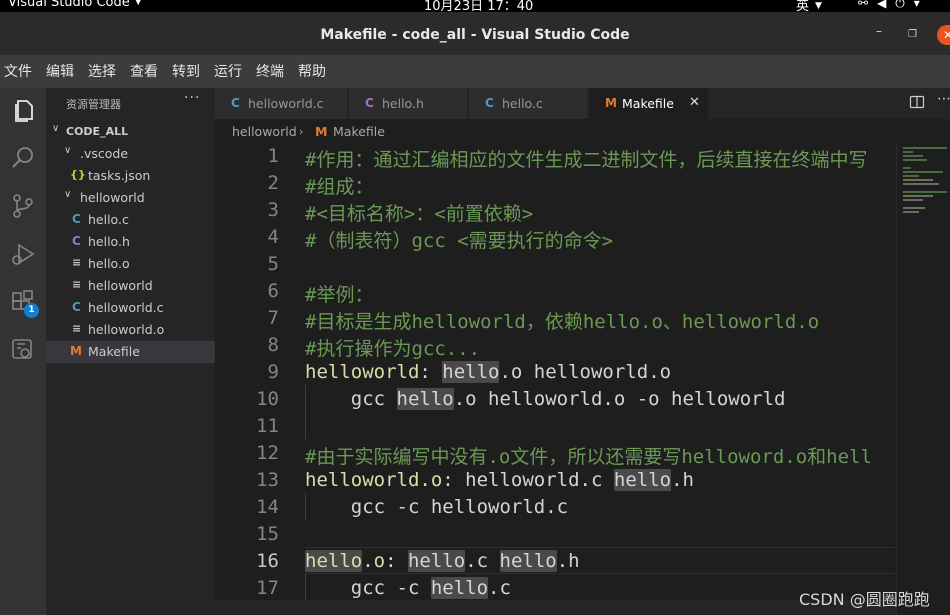 This screenshot has width=950, height=615. What do you see at coordinates (499, 588) in the screenshot?
I see `code-token: .c` at bounding box center [499, 588].